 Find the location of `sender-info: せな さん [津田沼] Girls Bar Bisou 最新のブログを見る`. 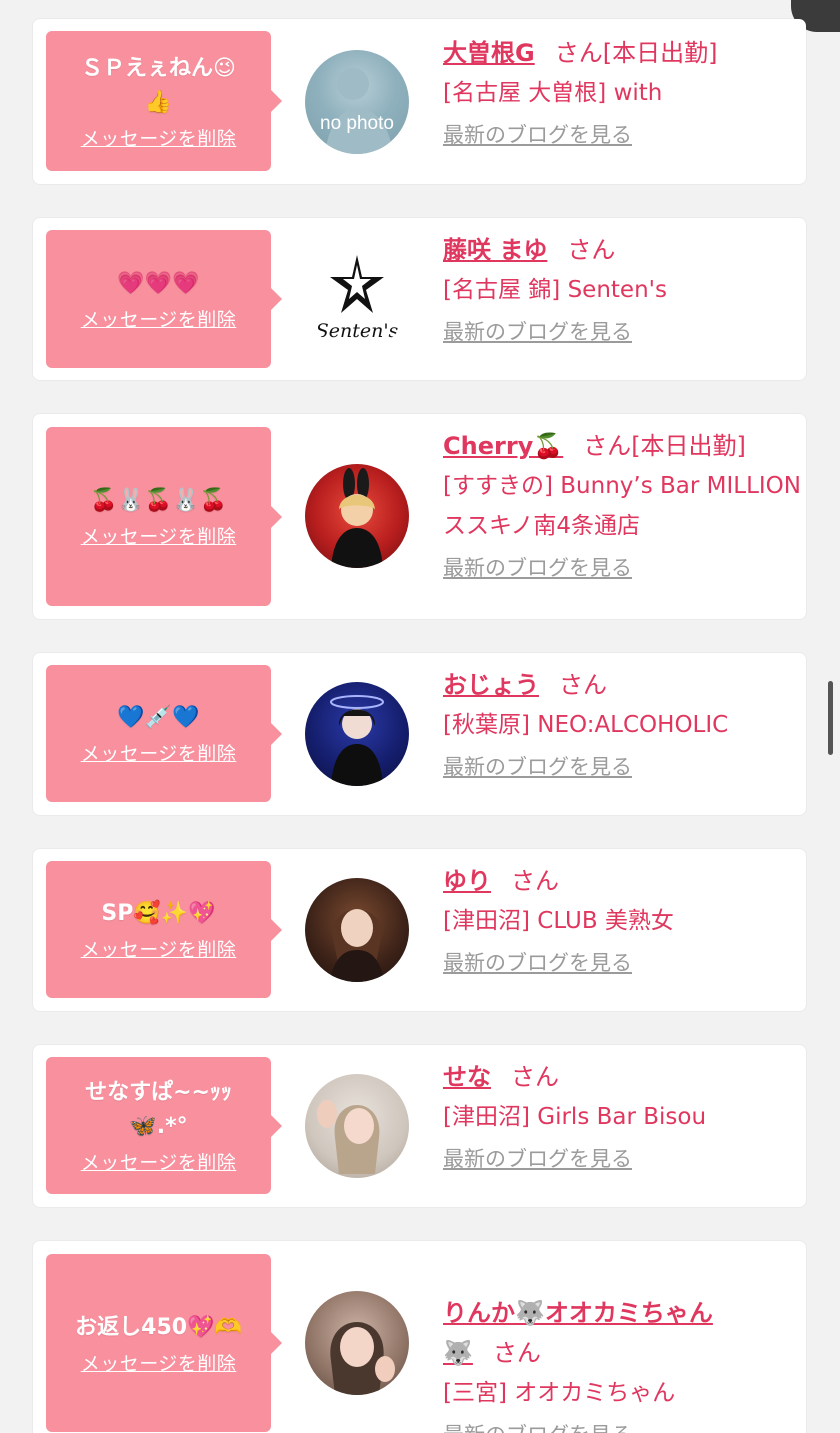

sender-info: せな さん [津田沼] Girls Bar Bisou 最新のブログを見る is located at coordinates (623, 1115).